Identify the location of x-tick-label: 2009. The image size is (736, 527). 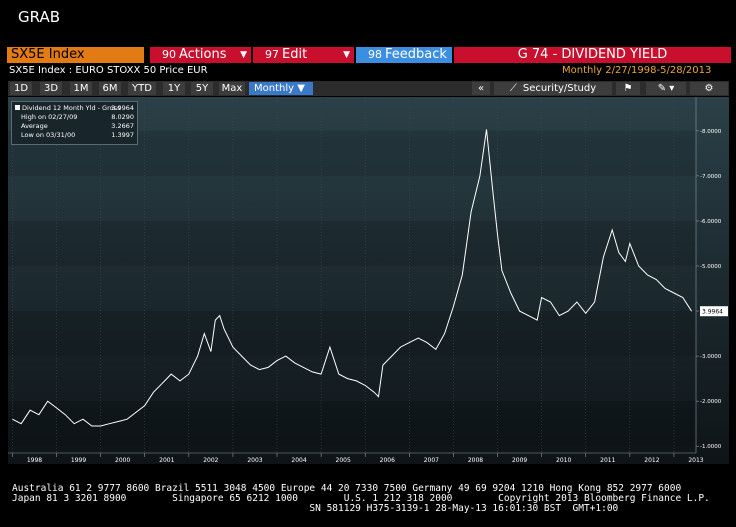
(519, 460).